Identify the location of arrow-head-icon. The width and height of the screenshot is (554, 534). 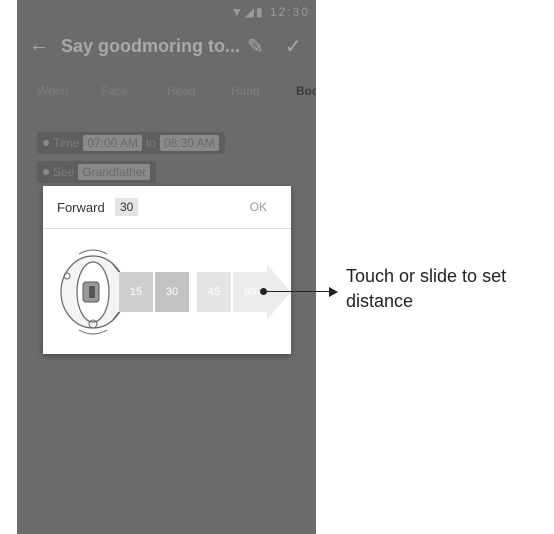
(279, 292).